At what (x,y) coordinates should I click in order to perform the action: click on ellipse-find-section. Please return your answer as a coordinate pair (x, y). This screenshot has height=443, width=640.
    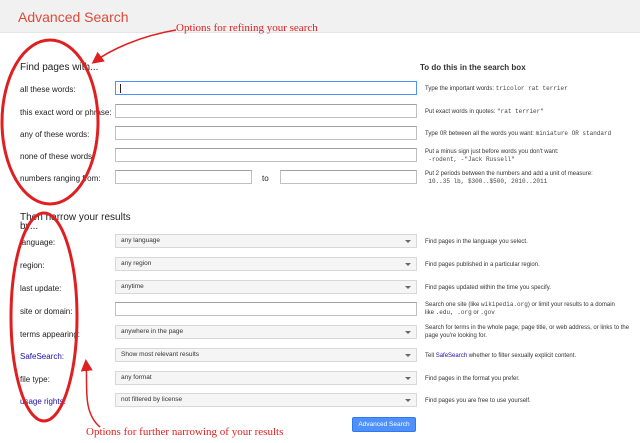
    Looking at the image, I should click on (50, 122).